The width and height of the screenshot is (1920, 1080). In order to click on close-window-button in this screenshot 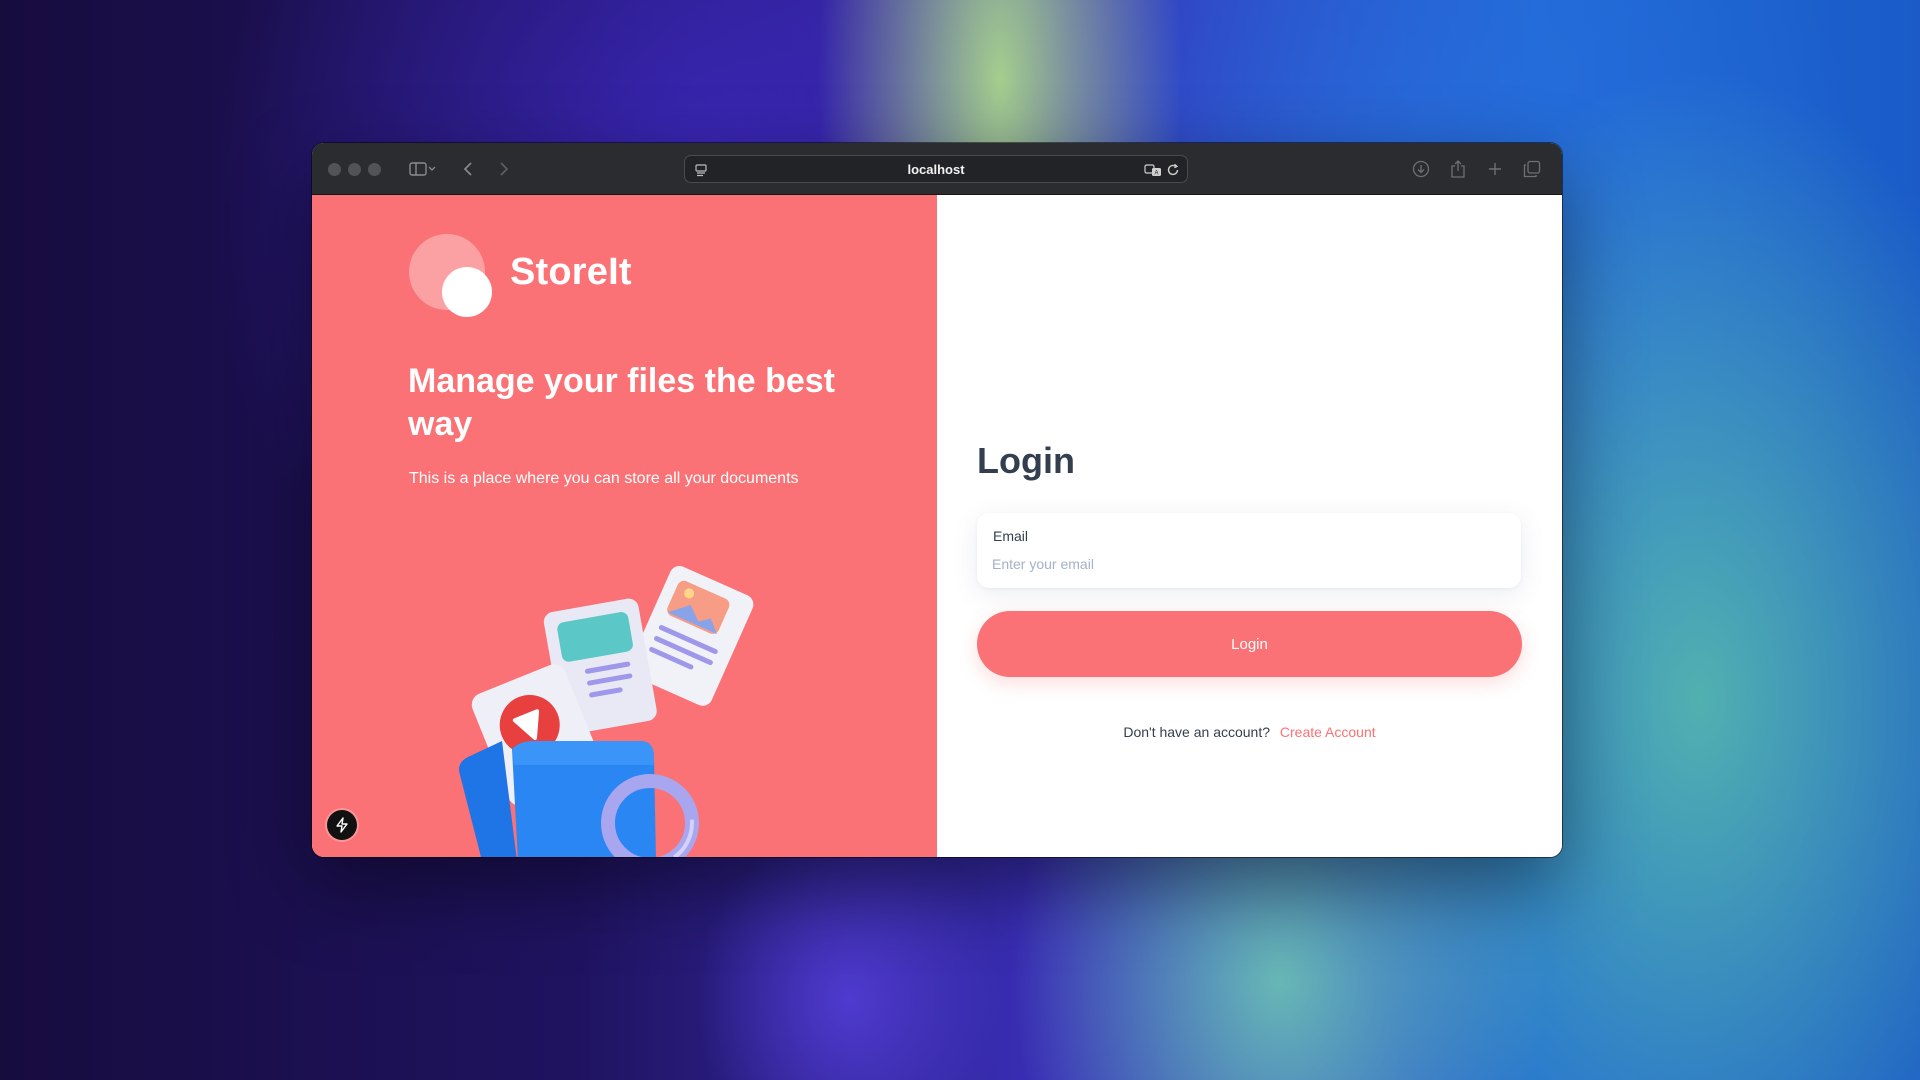, I will do `click(334, 169)`.